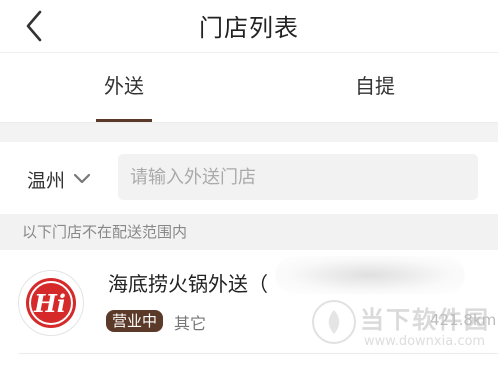  Describe the element at coordinates (190, 323) in the screenshot. I see `store-category: 其它` at that location.